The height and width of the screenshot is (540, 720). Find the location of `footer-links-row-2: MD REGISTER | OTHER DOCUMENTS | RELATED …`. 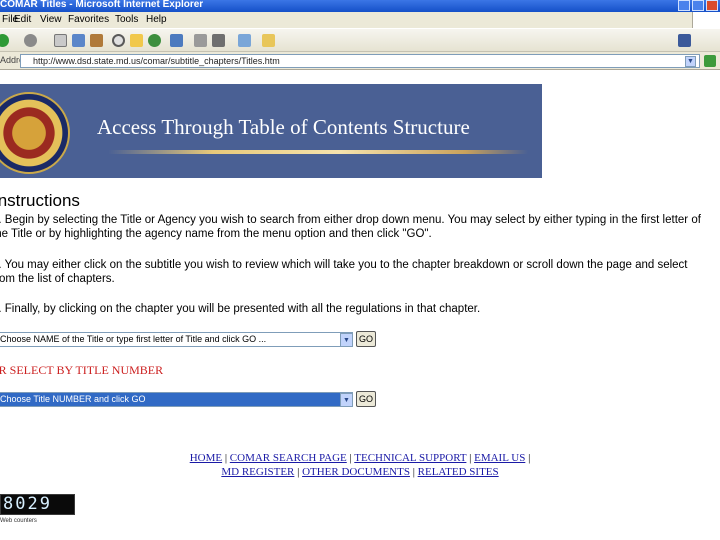

footer-links-row-2: MD REGISTER | OTHER DOCUMENTS | RELATED … is located at coordinates (360, 472).